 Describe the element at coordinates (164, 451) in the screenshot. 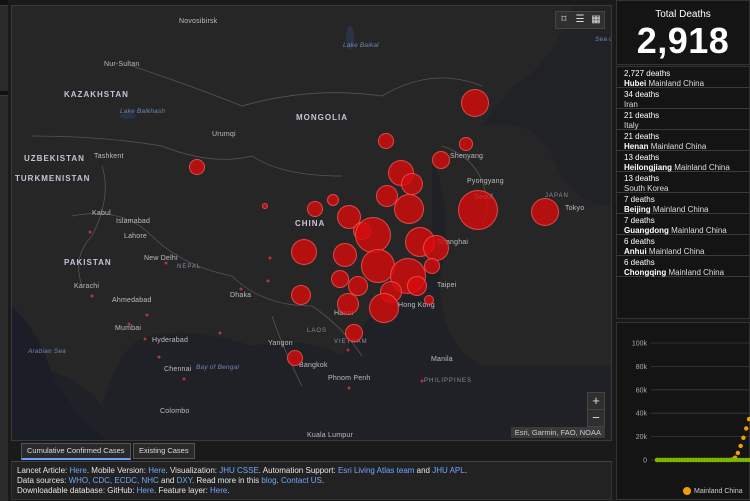

I see `tab-existing-cases: Existing Cases` at that location.